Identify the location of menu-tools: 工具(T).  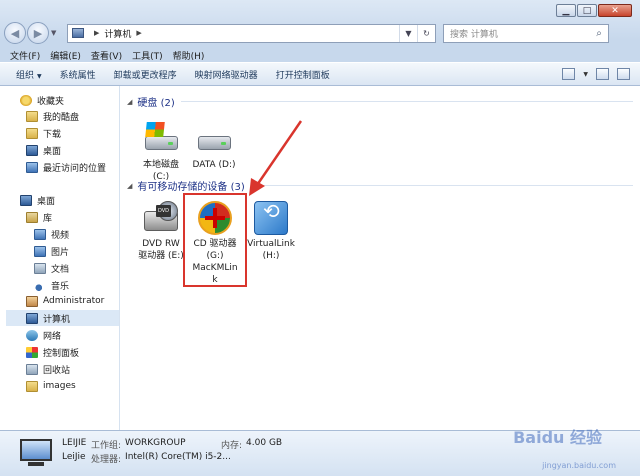
(147, 55).